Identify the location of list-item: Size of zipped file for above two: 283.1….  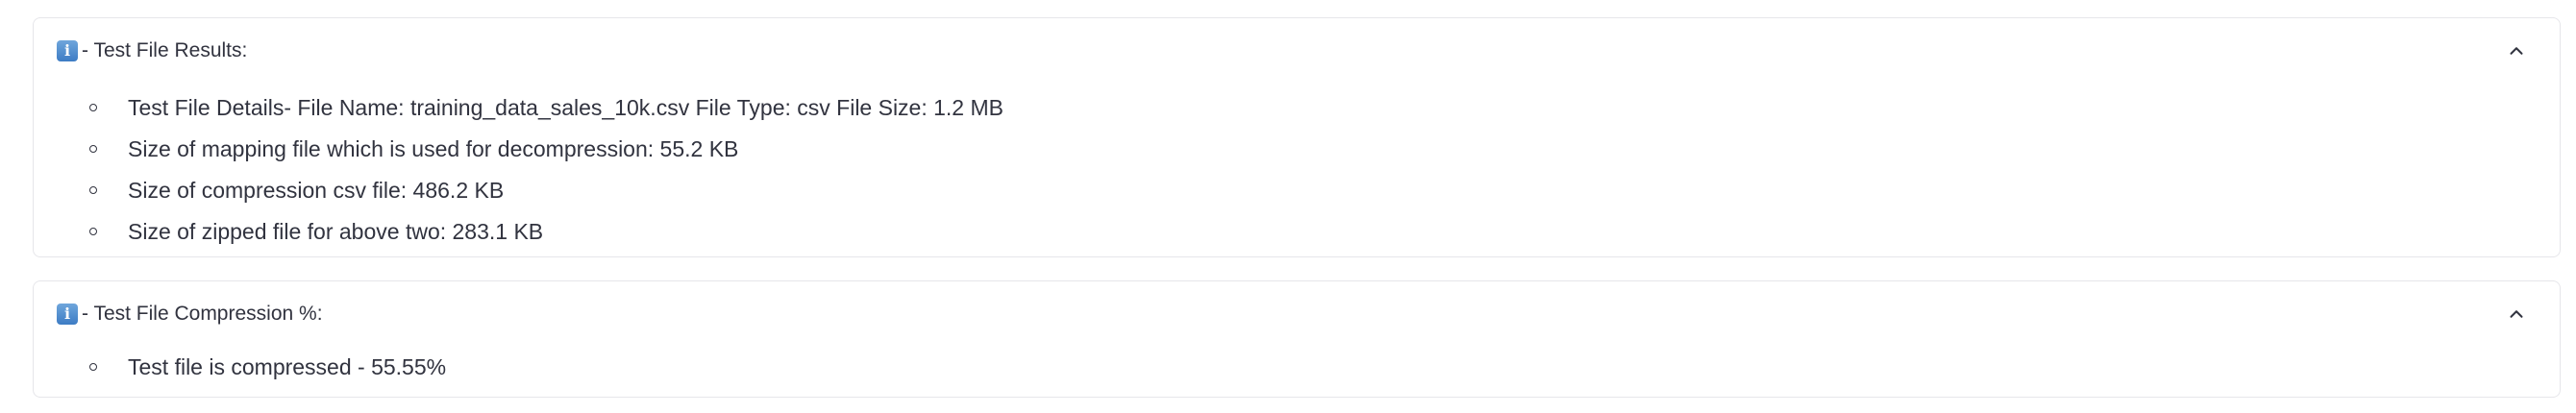
(1311, 232).